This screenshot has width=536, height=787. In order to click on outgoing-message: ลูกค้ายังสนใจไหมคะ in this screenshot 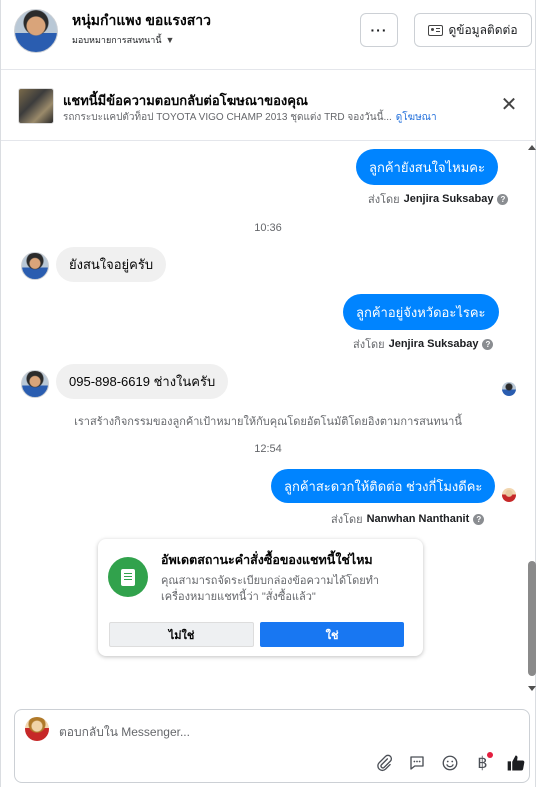, I will do `click(427, 167)`.